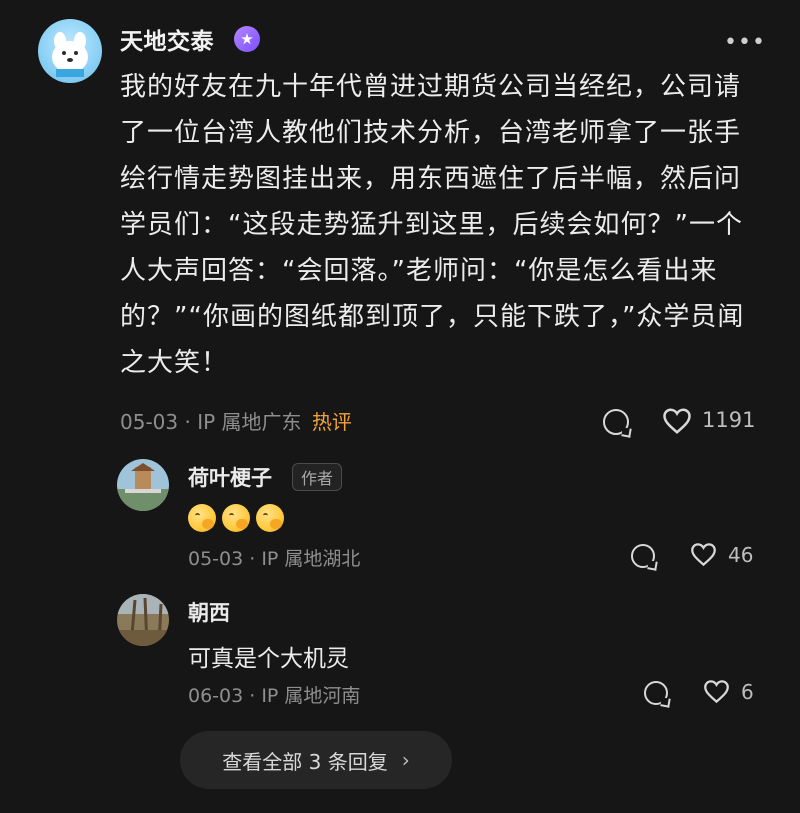 This screenshot has height=813, width=800. Describe the element at coordinates (305, 761) in the screenshot. I see `view-all-label: 查看全部 3 条回复` at that location.